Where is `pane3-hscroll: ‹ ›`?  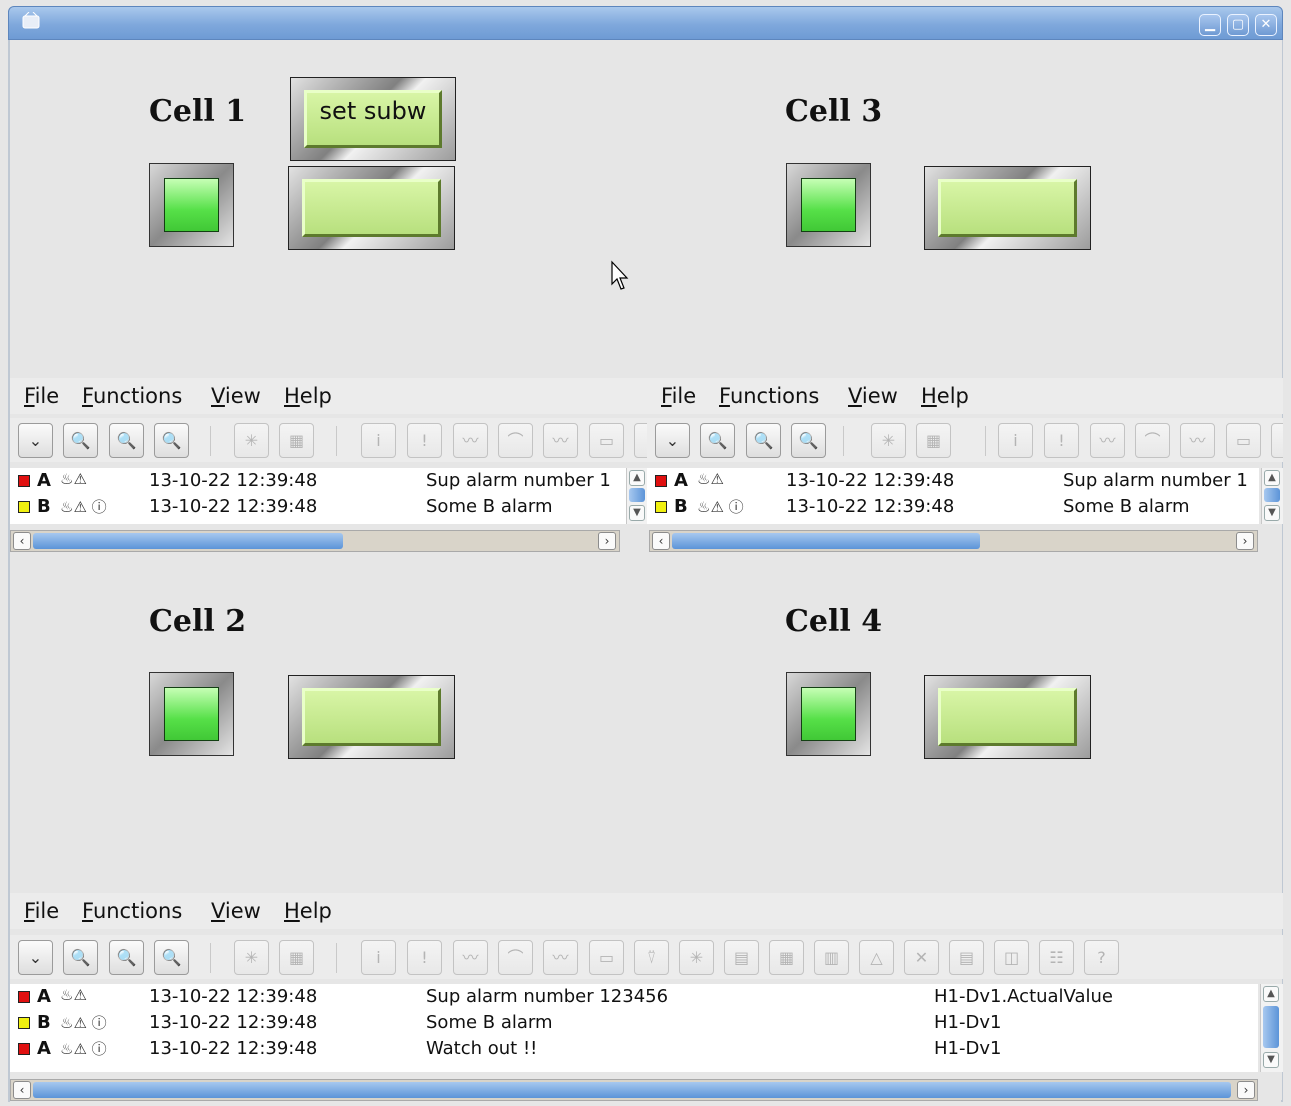
pane3-hscroll: ‹ › is located at coordinates (634, 1090).